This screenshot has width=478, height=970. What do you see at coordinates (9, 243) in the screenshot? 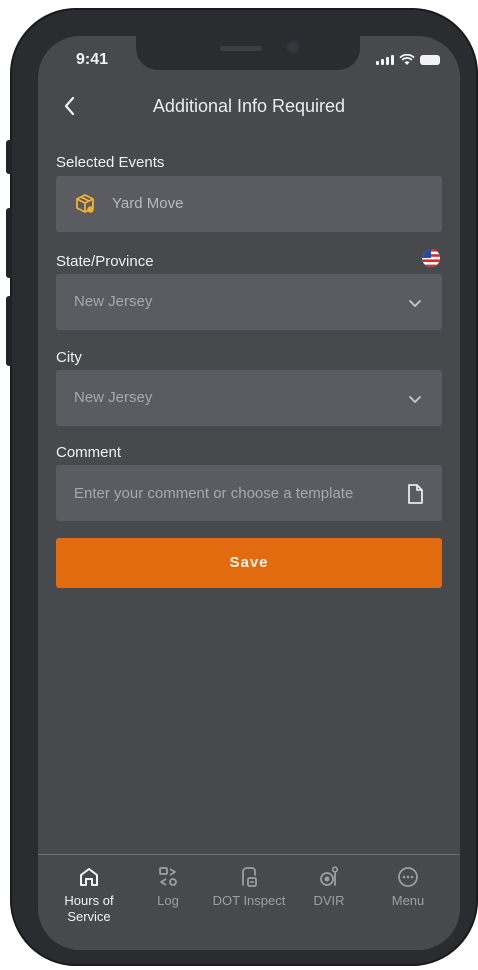
I see `side-button-volume-up` at bounding box center [9, 243].